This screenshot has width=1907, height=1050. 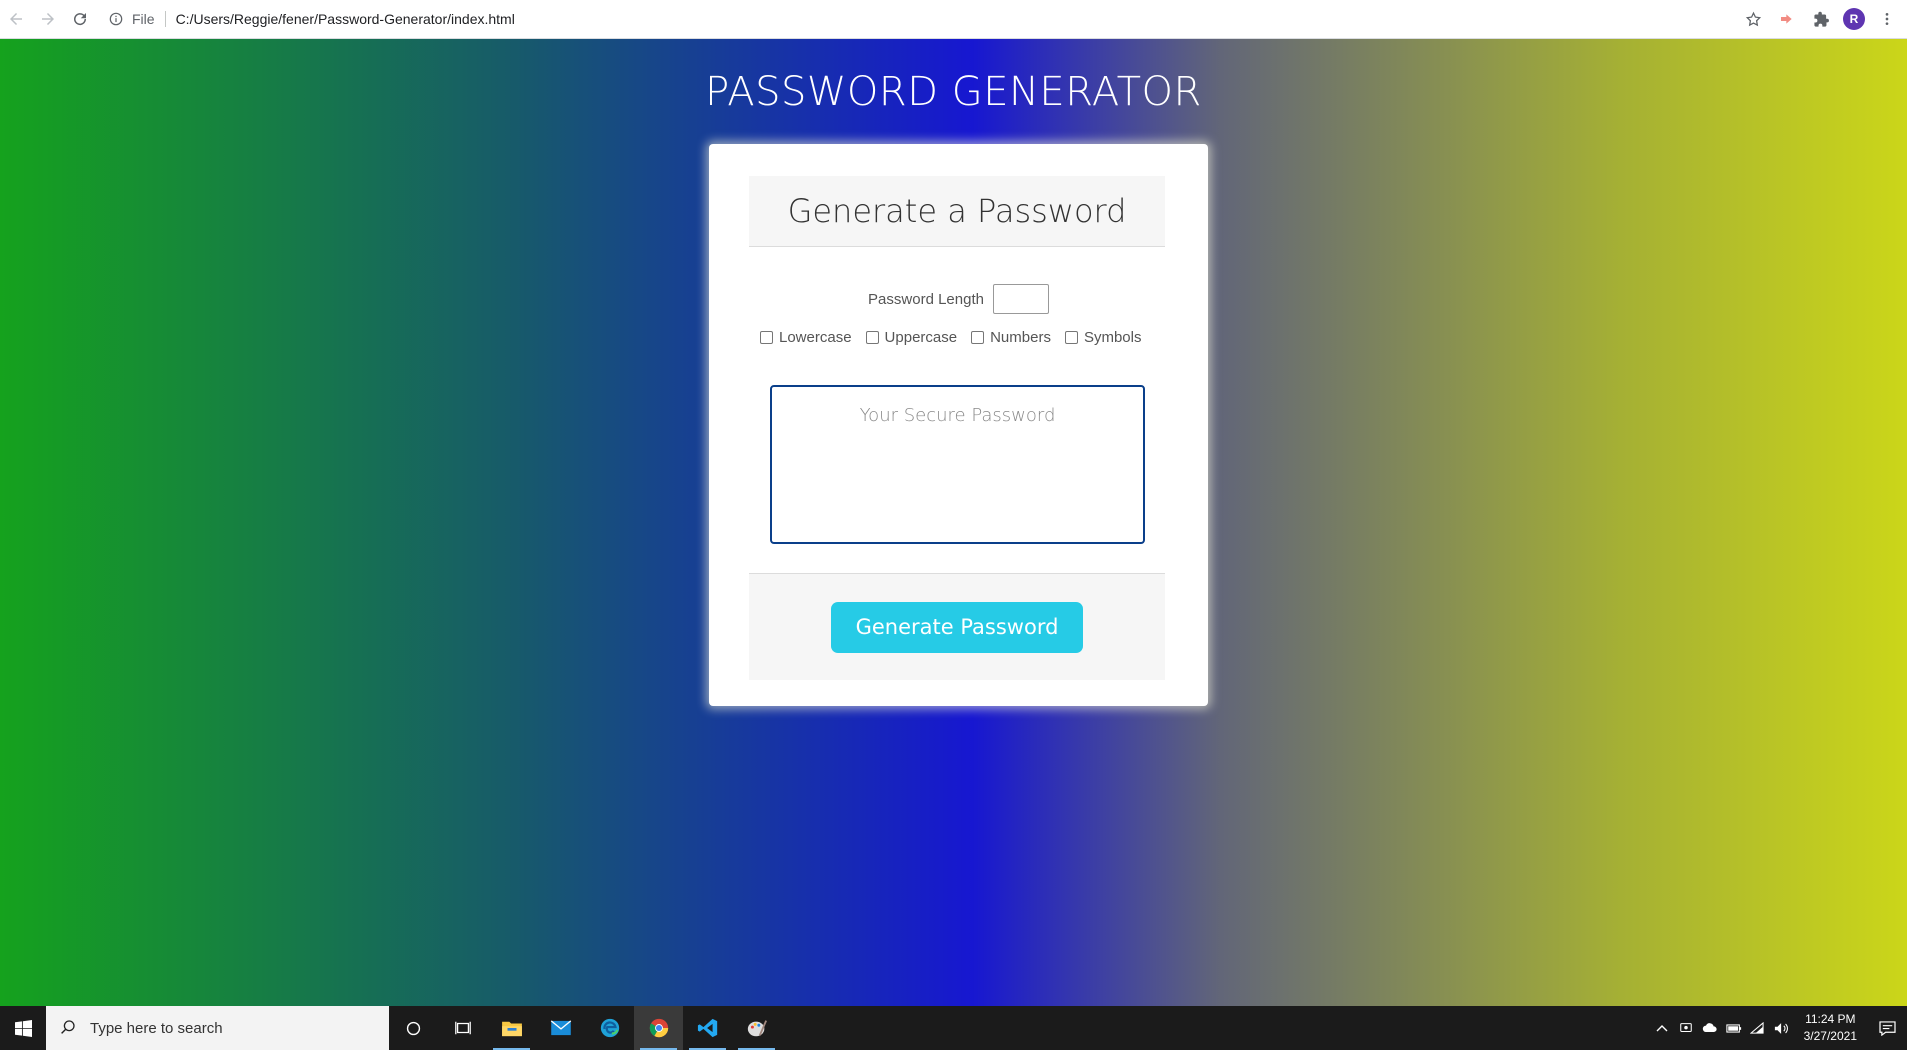 I want to click on windows-logo-icon, so click(x=23, y=1028).